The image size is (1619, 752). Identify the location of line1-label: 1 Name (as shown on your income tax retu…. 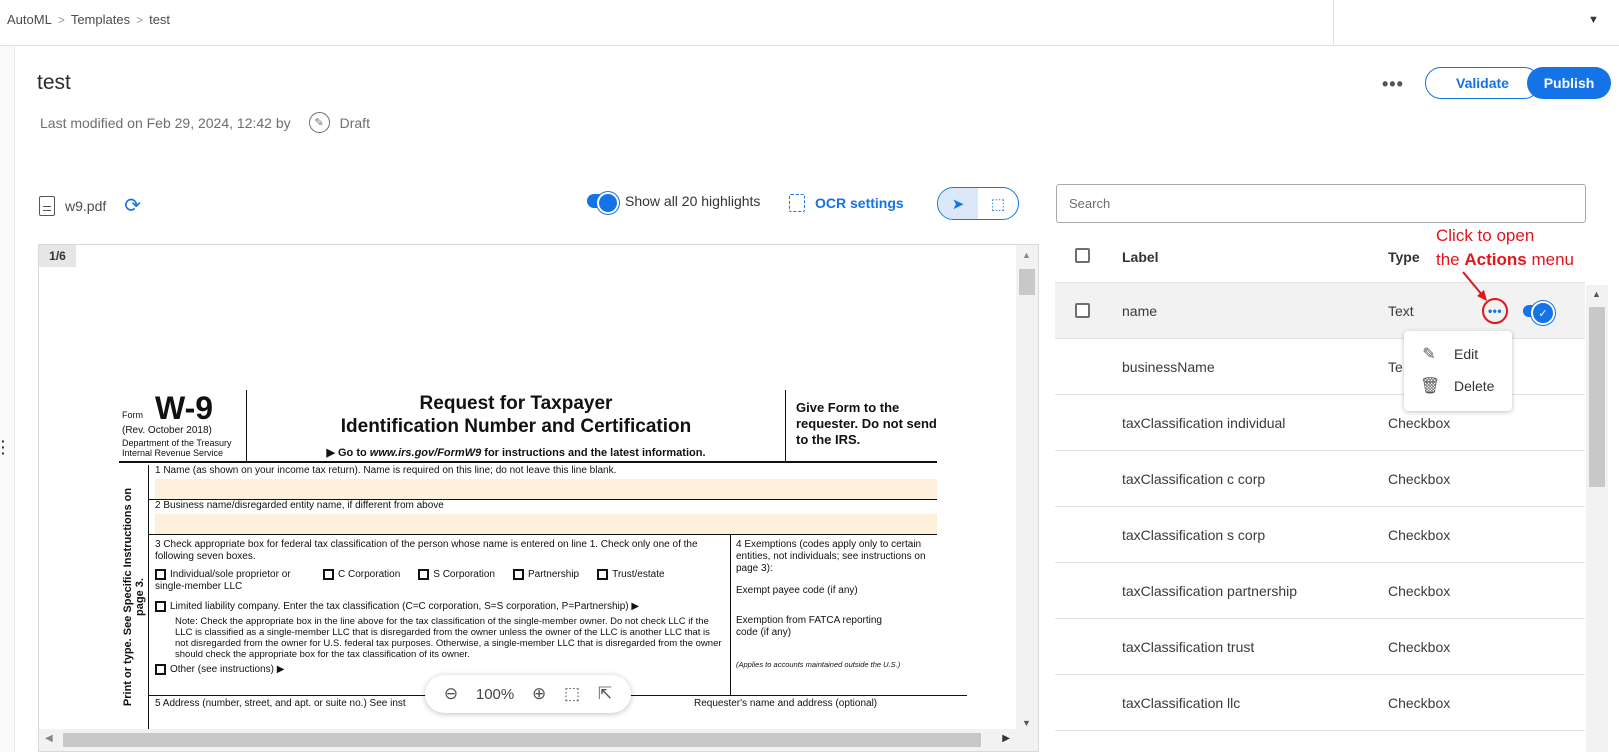
(386, 470).